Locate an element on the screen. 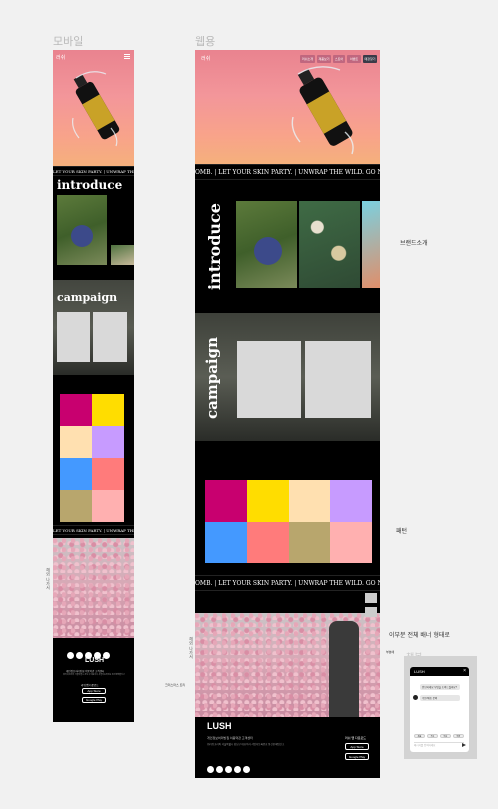 Image resolution: width=498 pixels, height=809 pixels. web-pattern-grid is located at coordinates (288, 521).